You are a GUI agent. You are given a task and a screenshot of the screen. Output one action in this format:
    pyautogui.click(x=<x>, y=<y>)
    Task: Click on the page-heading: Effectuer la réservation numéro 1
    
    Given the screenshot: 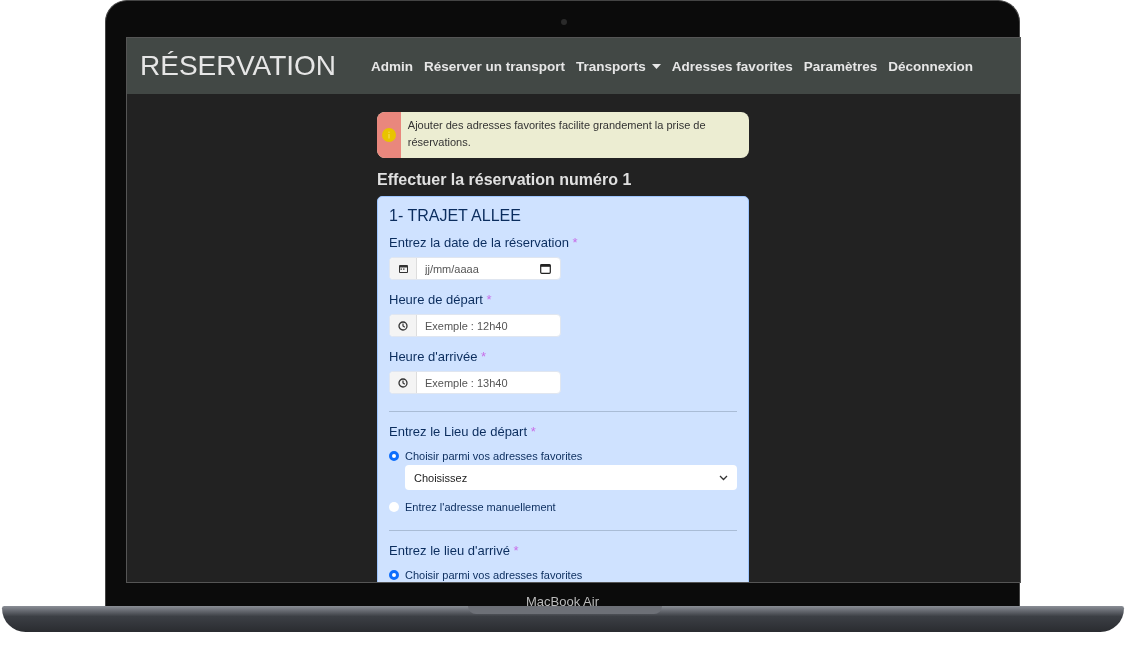 What is the action you would take?
    pyautogui.click(x=505, y=180)
    